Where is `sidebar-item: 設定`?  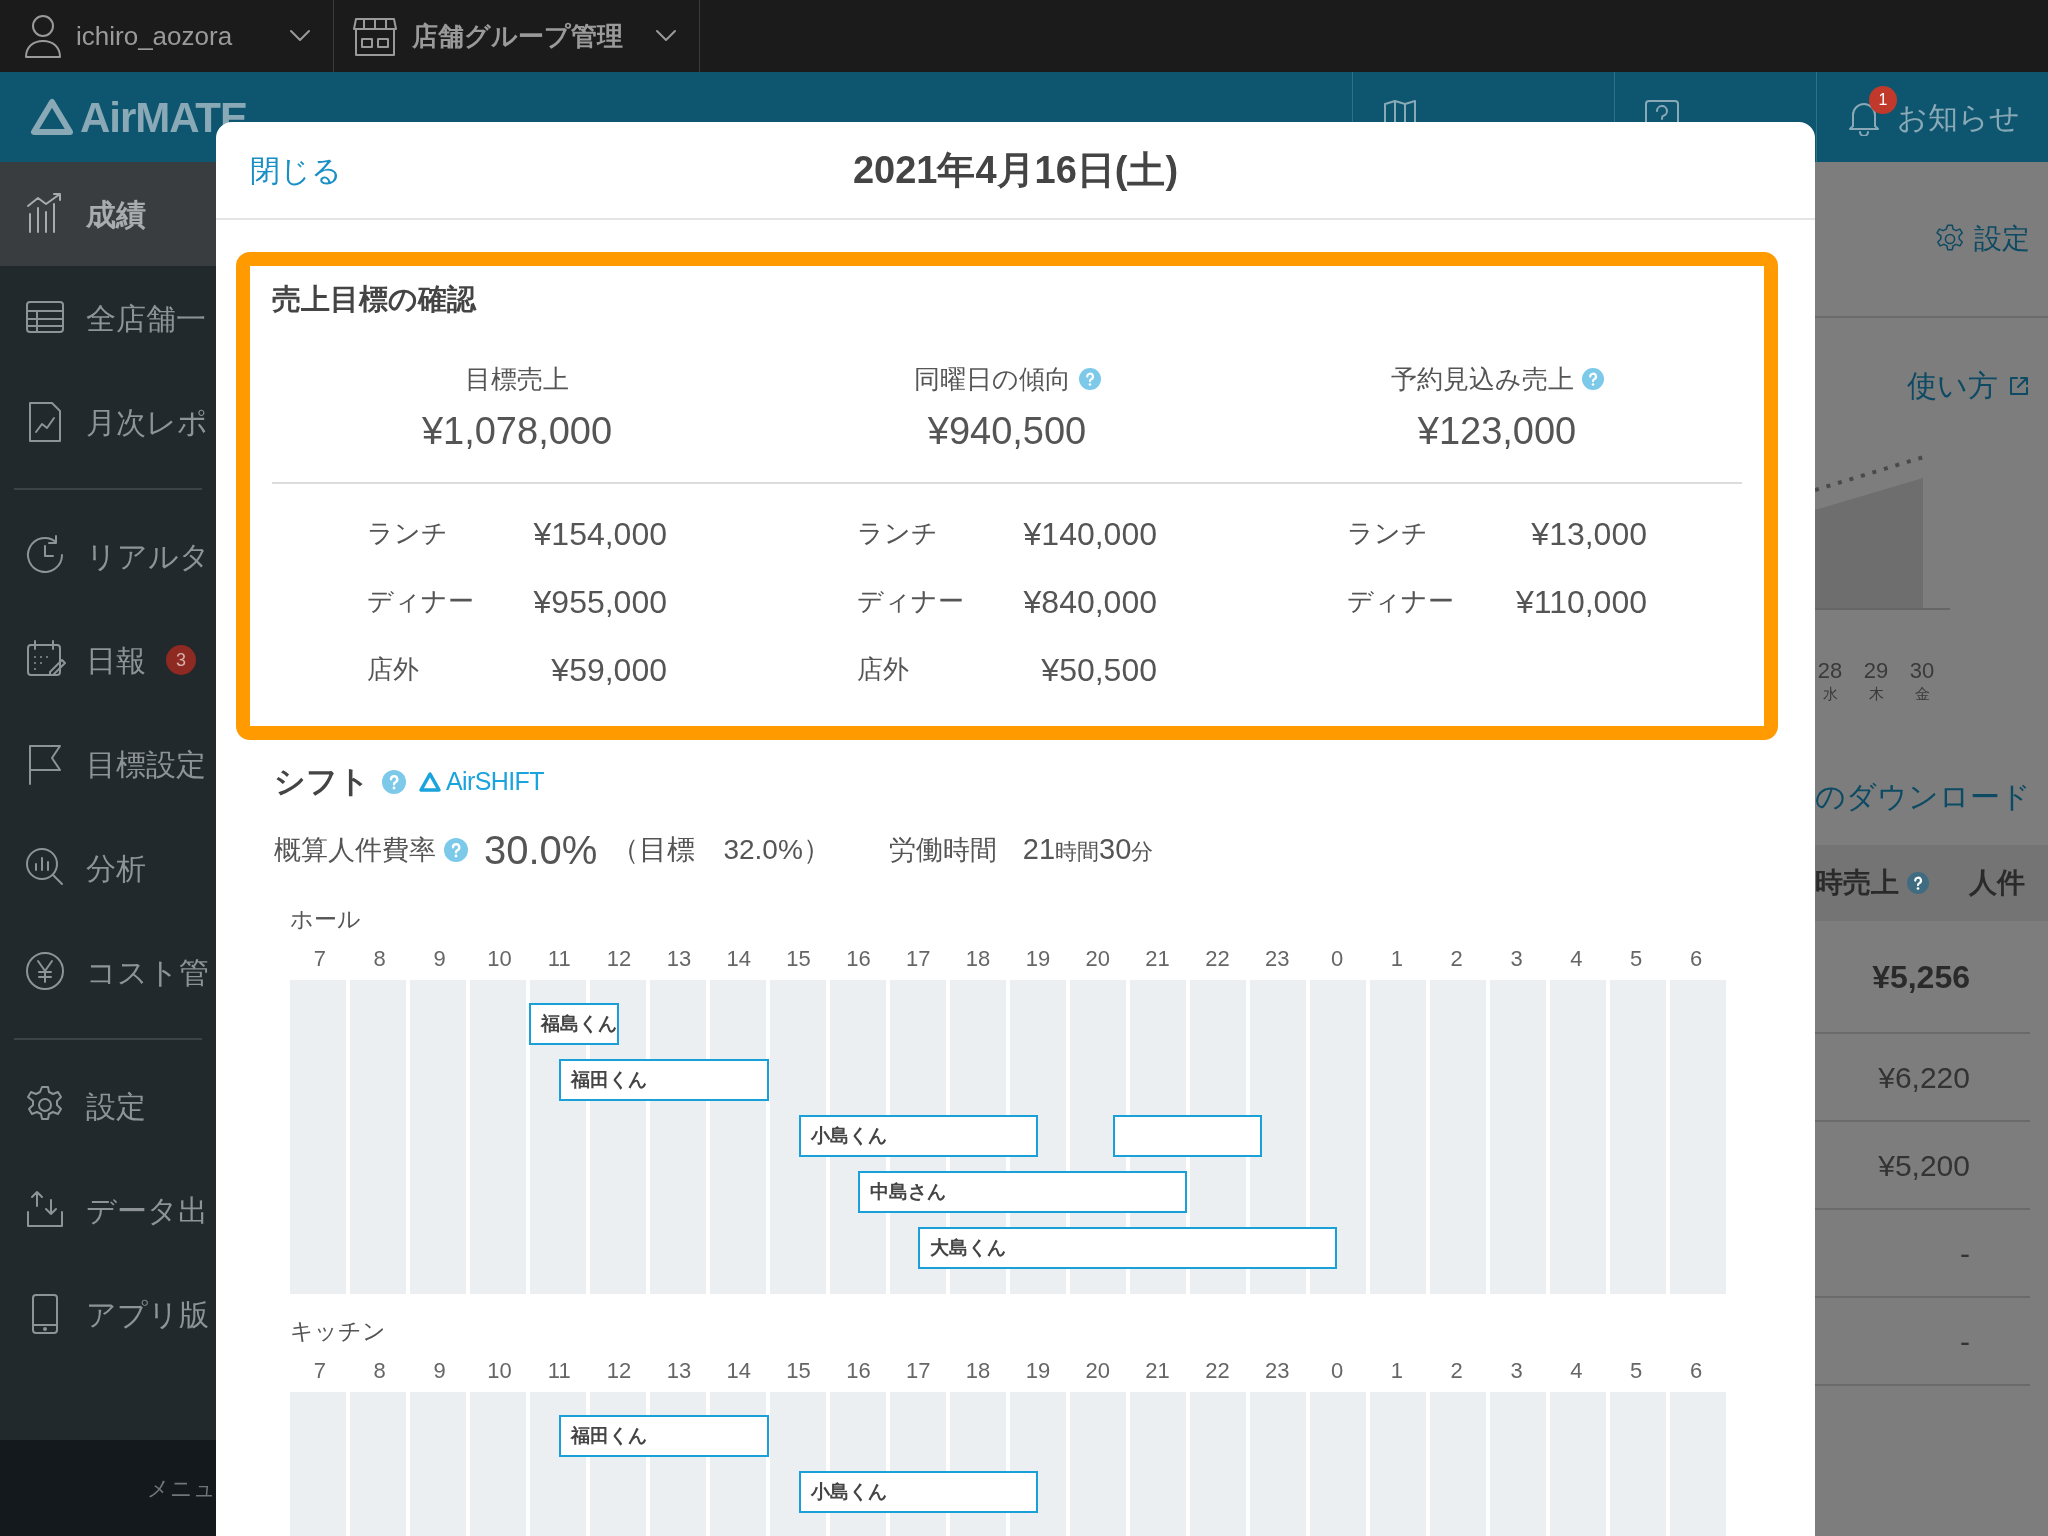 sidebar-item: 設定 is located at coordinates (108, 1106).